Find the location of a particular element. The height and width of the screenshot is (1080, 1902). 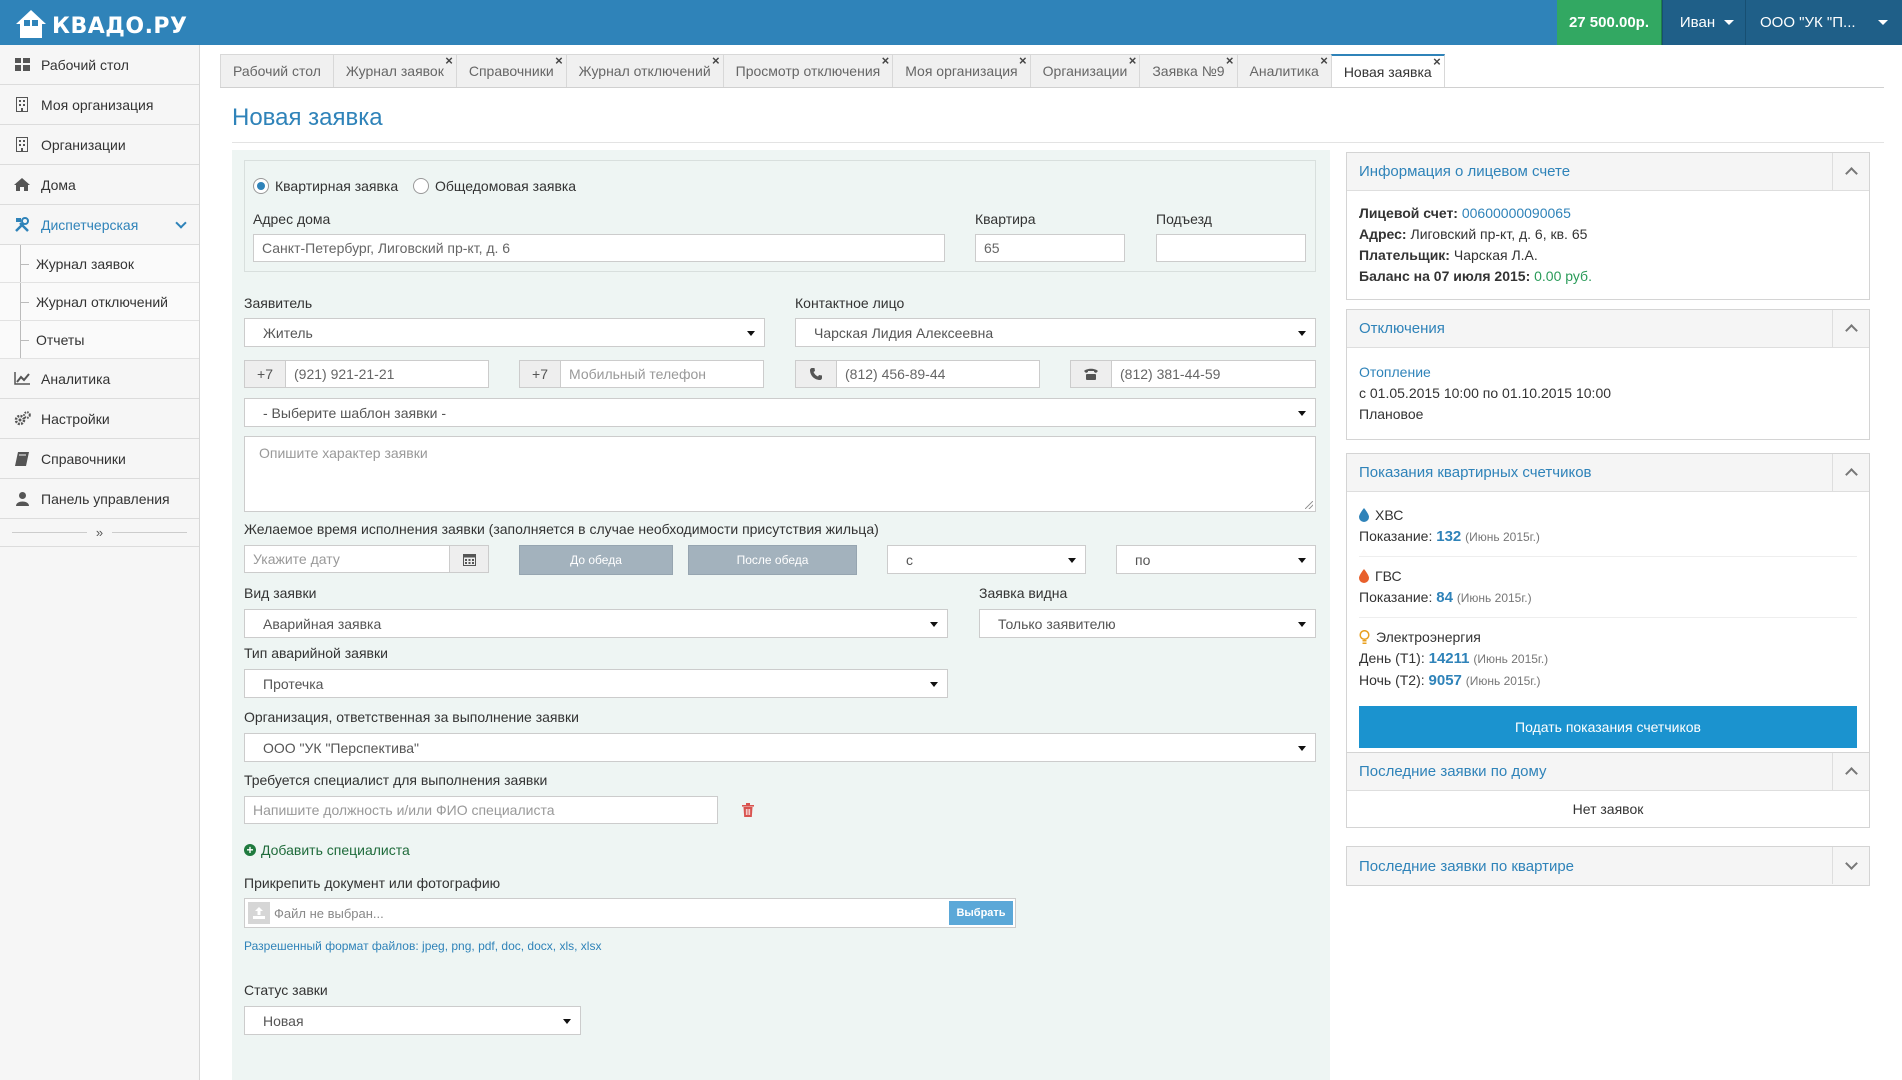

resize-grip-icon is located at coordinates (1309, 505).